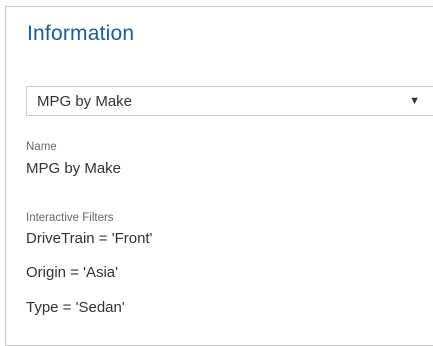 The height and width of the screenshot is (346, 433). Describe the element at coordinates (74, 168) in the screenshot. I see `name-value: MPG by Make` at that location.